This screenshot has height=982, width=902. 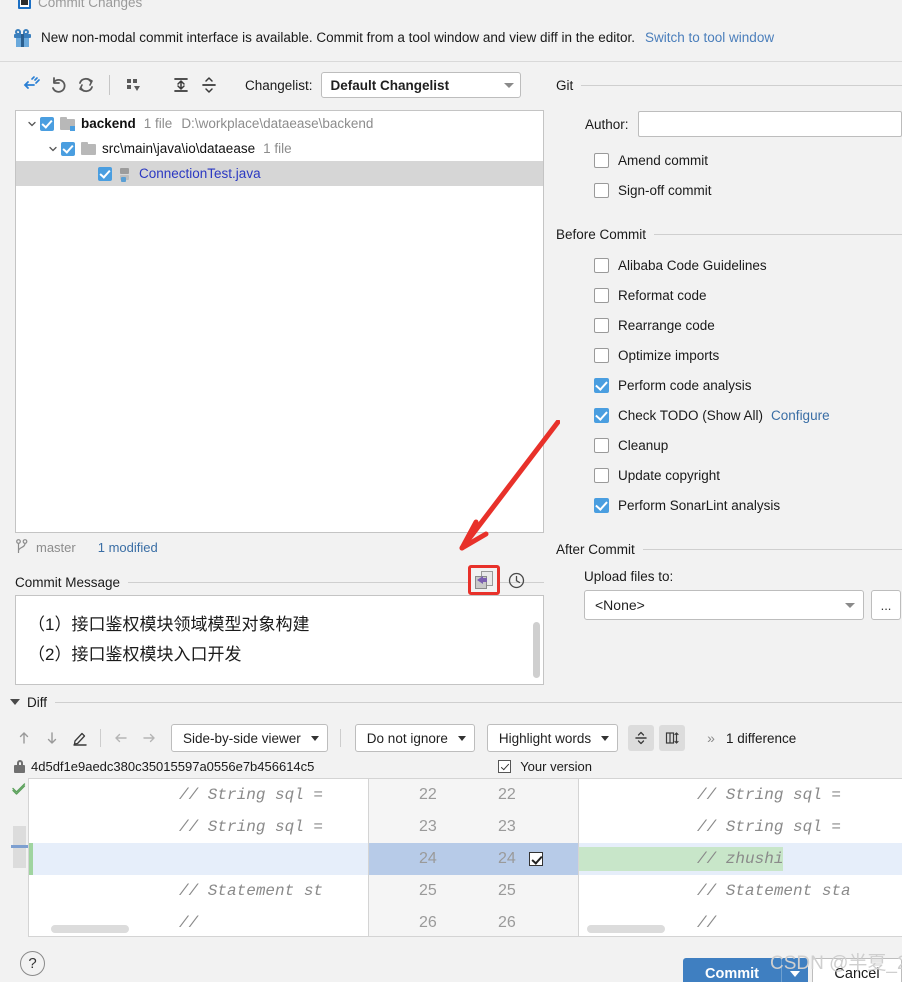 I want to click on rearrange-code-row: Rearrange code, so click(x=729, y=325).